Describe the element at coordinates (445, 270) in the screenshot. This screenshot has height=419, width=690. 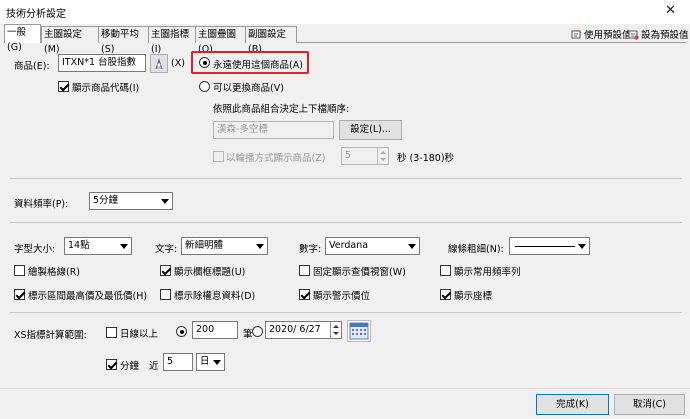
I see `show-frequency-bar-checkbox` at that location.